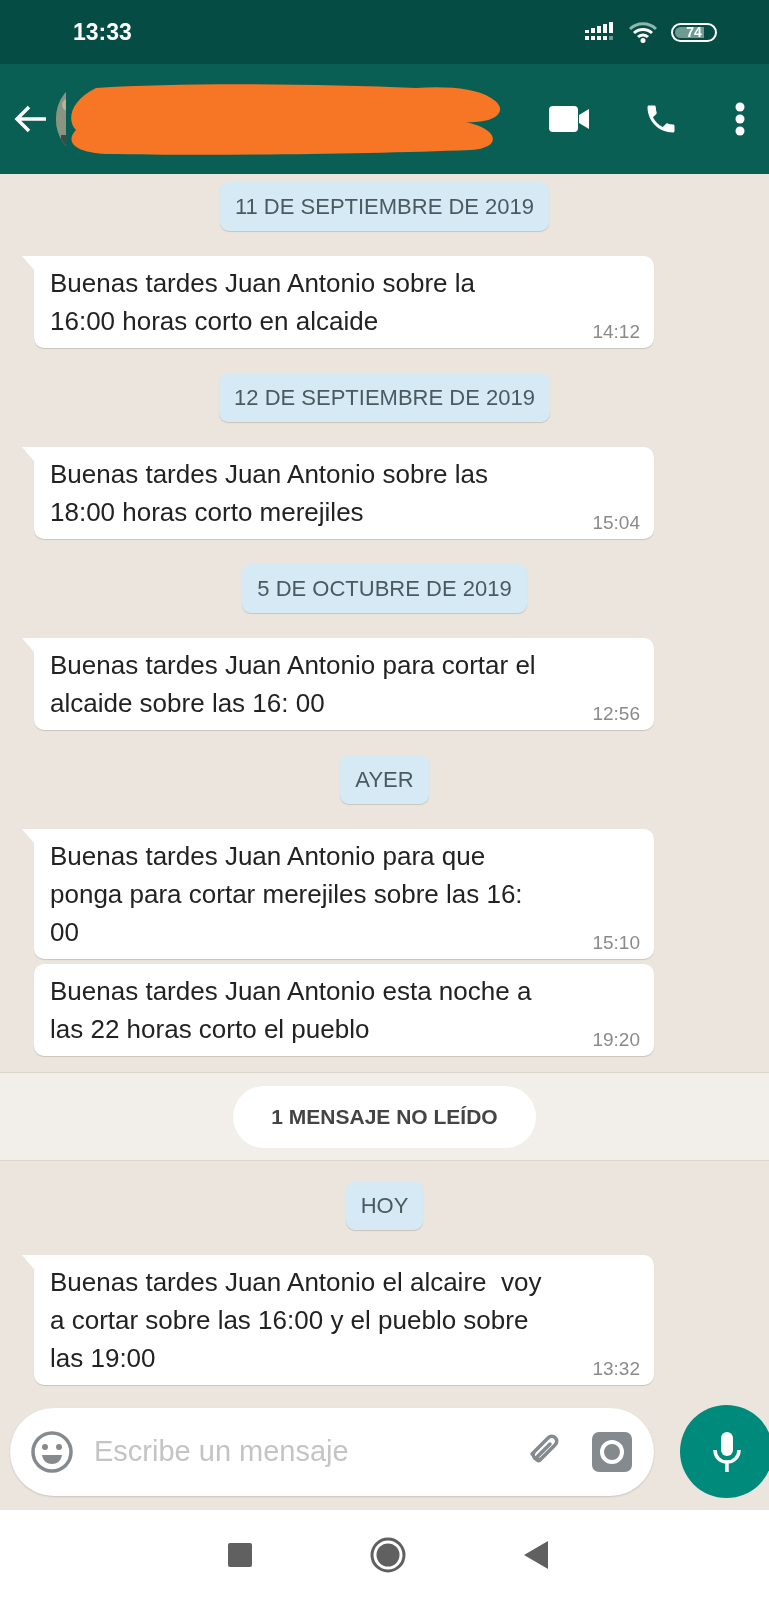  I want to click on clock: 13:33, so click(103, 32).